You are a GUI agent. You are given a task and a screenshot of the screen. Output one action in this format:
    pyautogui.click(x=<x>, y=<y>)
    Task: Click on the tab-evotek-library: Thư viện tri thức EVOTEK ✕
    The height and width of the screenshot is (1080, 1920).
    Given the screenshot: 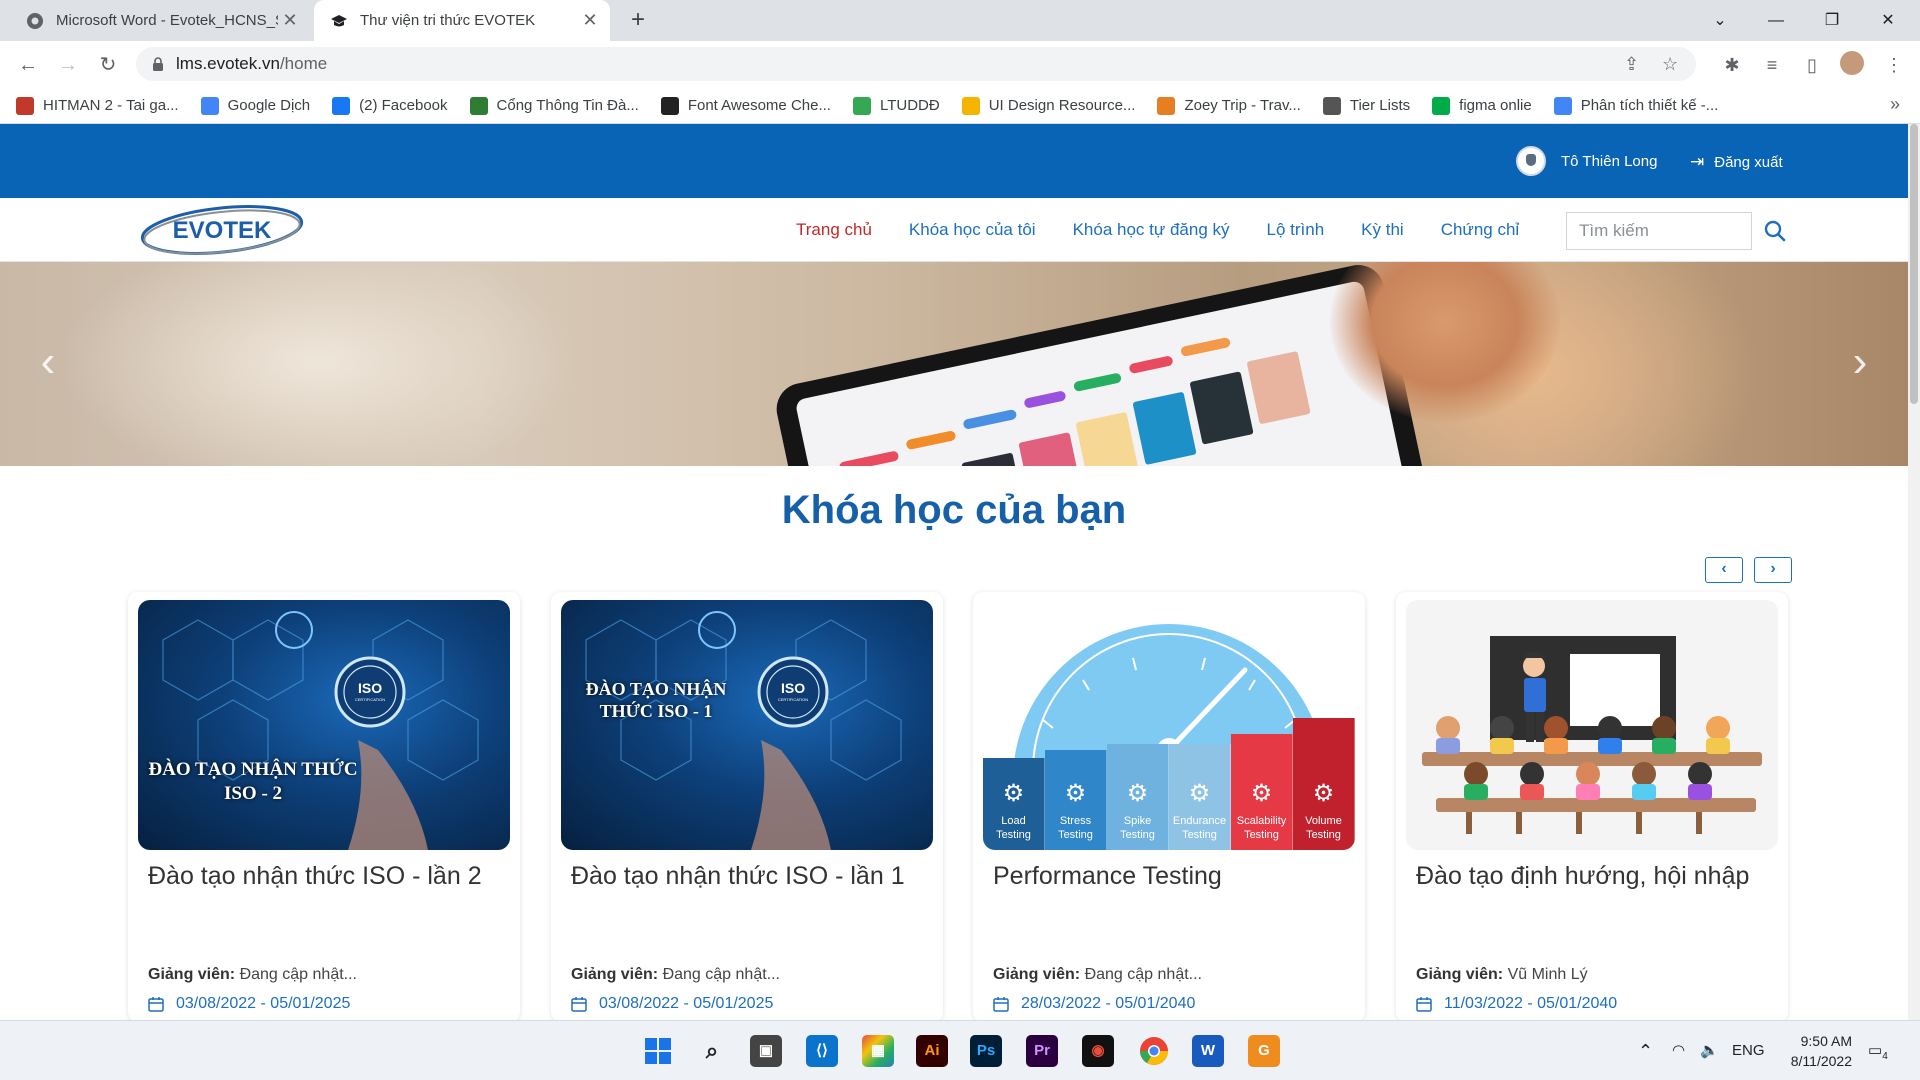 What is the action you would take?
    pyautogui.click(x=462, y=20)
    